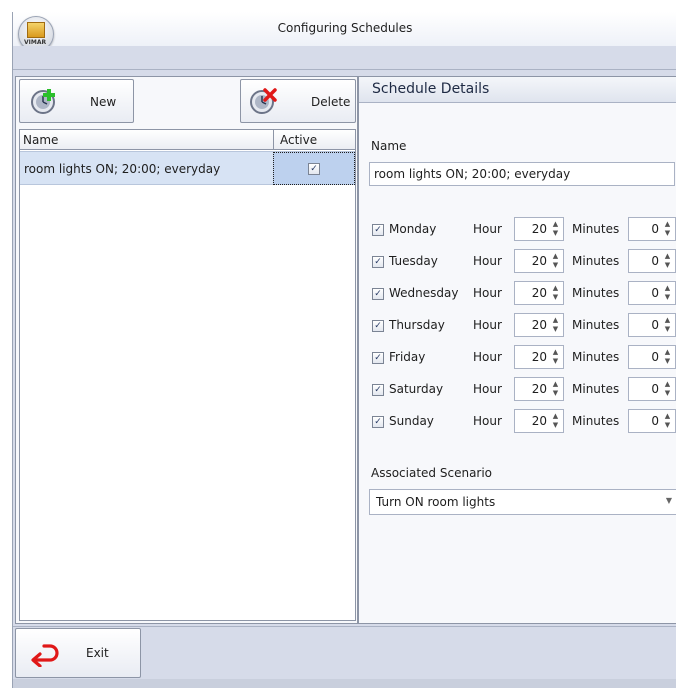  What do you see at coordinates (43, 101) in the screenshot?
I see `clock-plus-icon` at bounding box center [43, 101].